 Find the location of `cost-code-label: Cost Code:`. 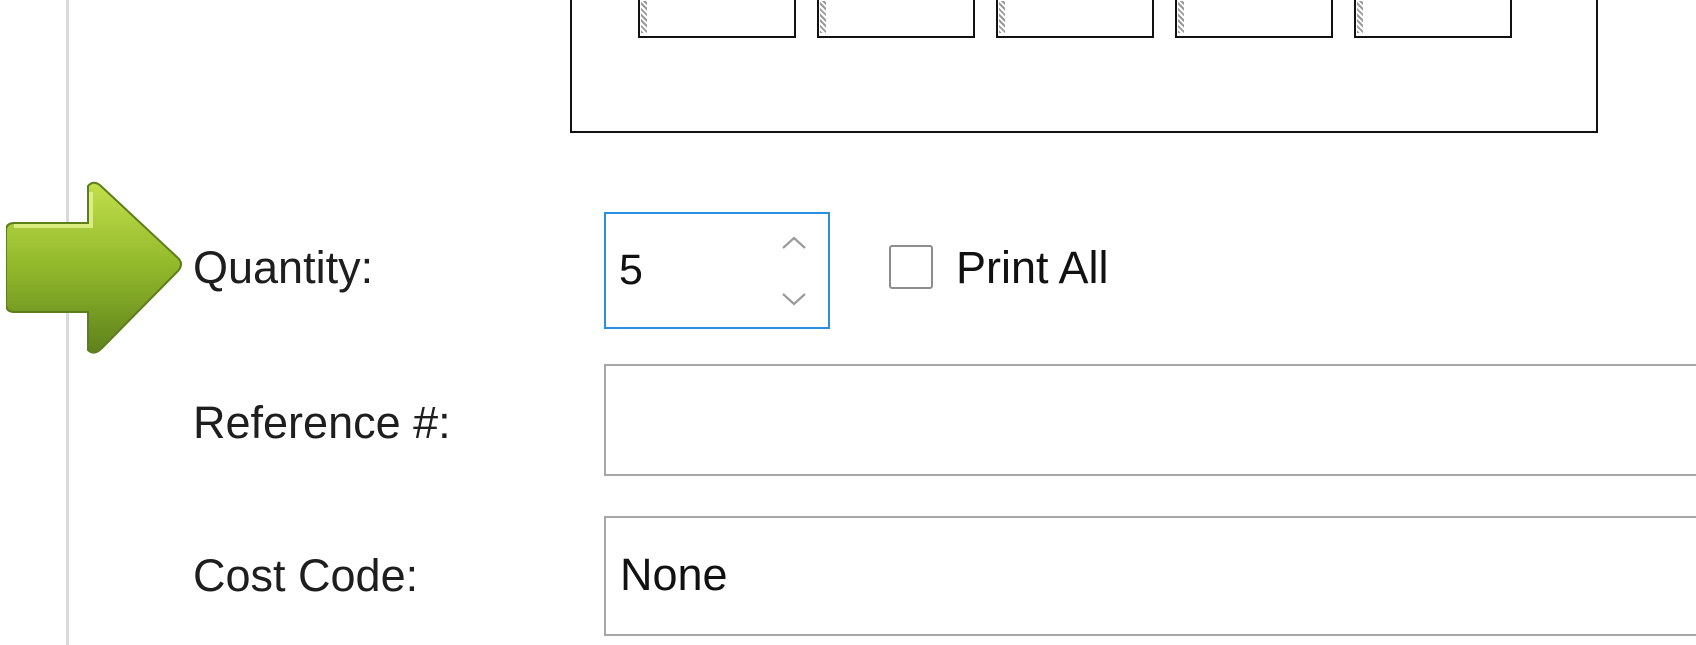

cost-code-label: Cost Code: is located at coordinates (306, 575).